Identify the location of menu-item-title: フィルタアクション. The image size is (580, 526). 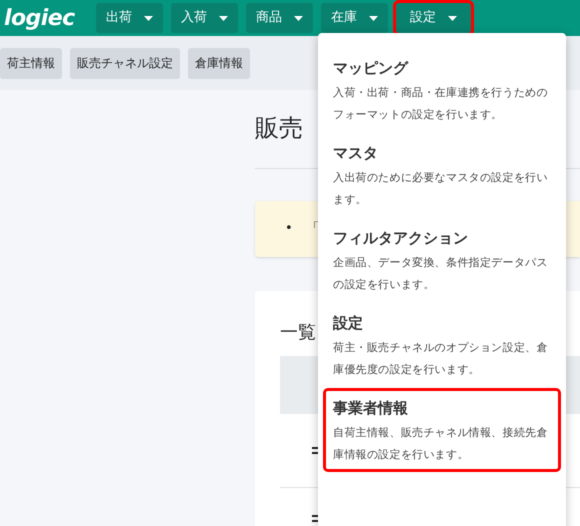
(401, 238).